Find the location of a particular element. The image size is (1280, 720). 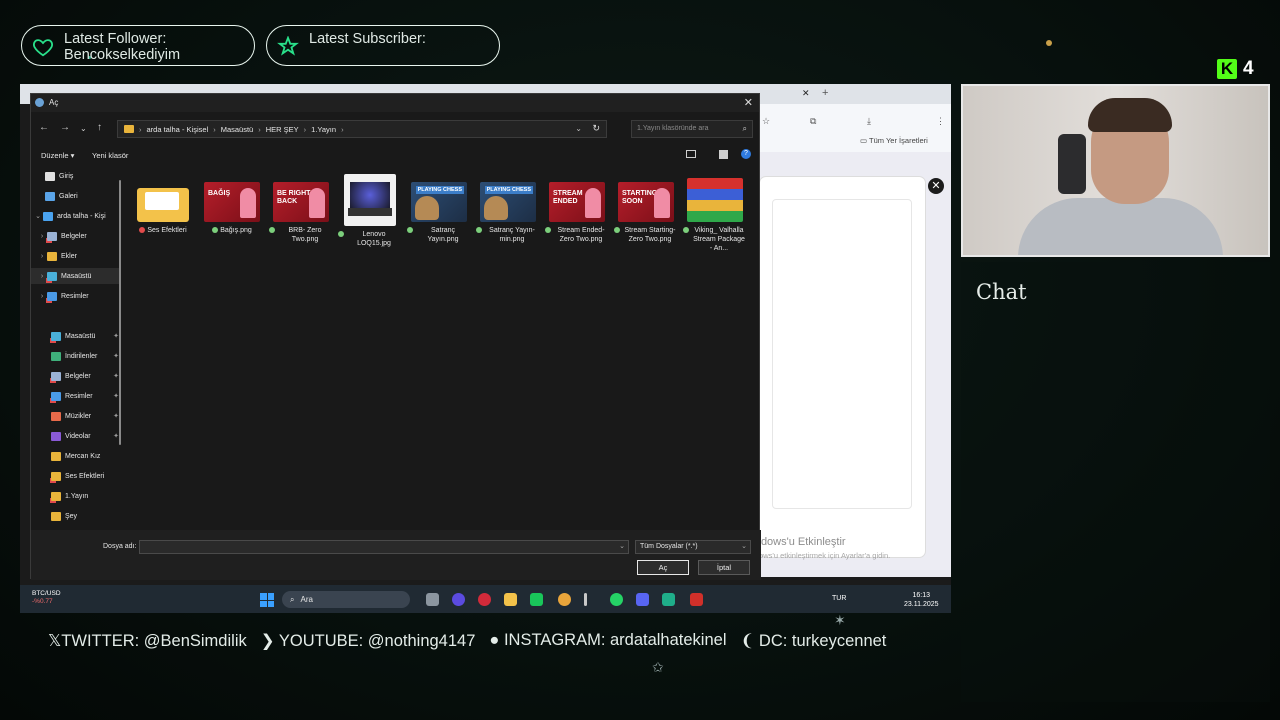

up-arrow-icon: ↑ is located at coordinates (99, 127).